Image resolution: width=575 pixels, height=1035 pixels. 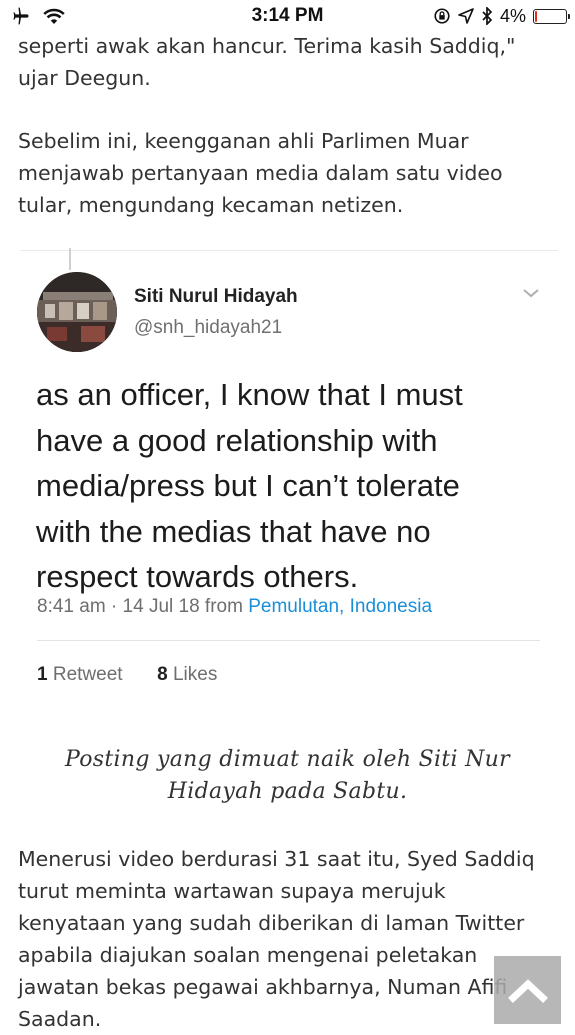 I want to click on retweet-label: Retweet, so click(x=85, y=674).